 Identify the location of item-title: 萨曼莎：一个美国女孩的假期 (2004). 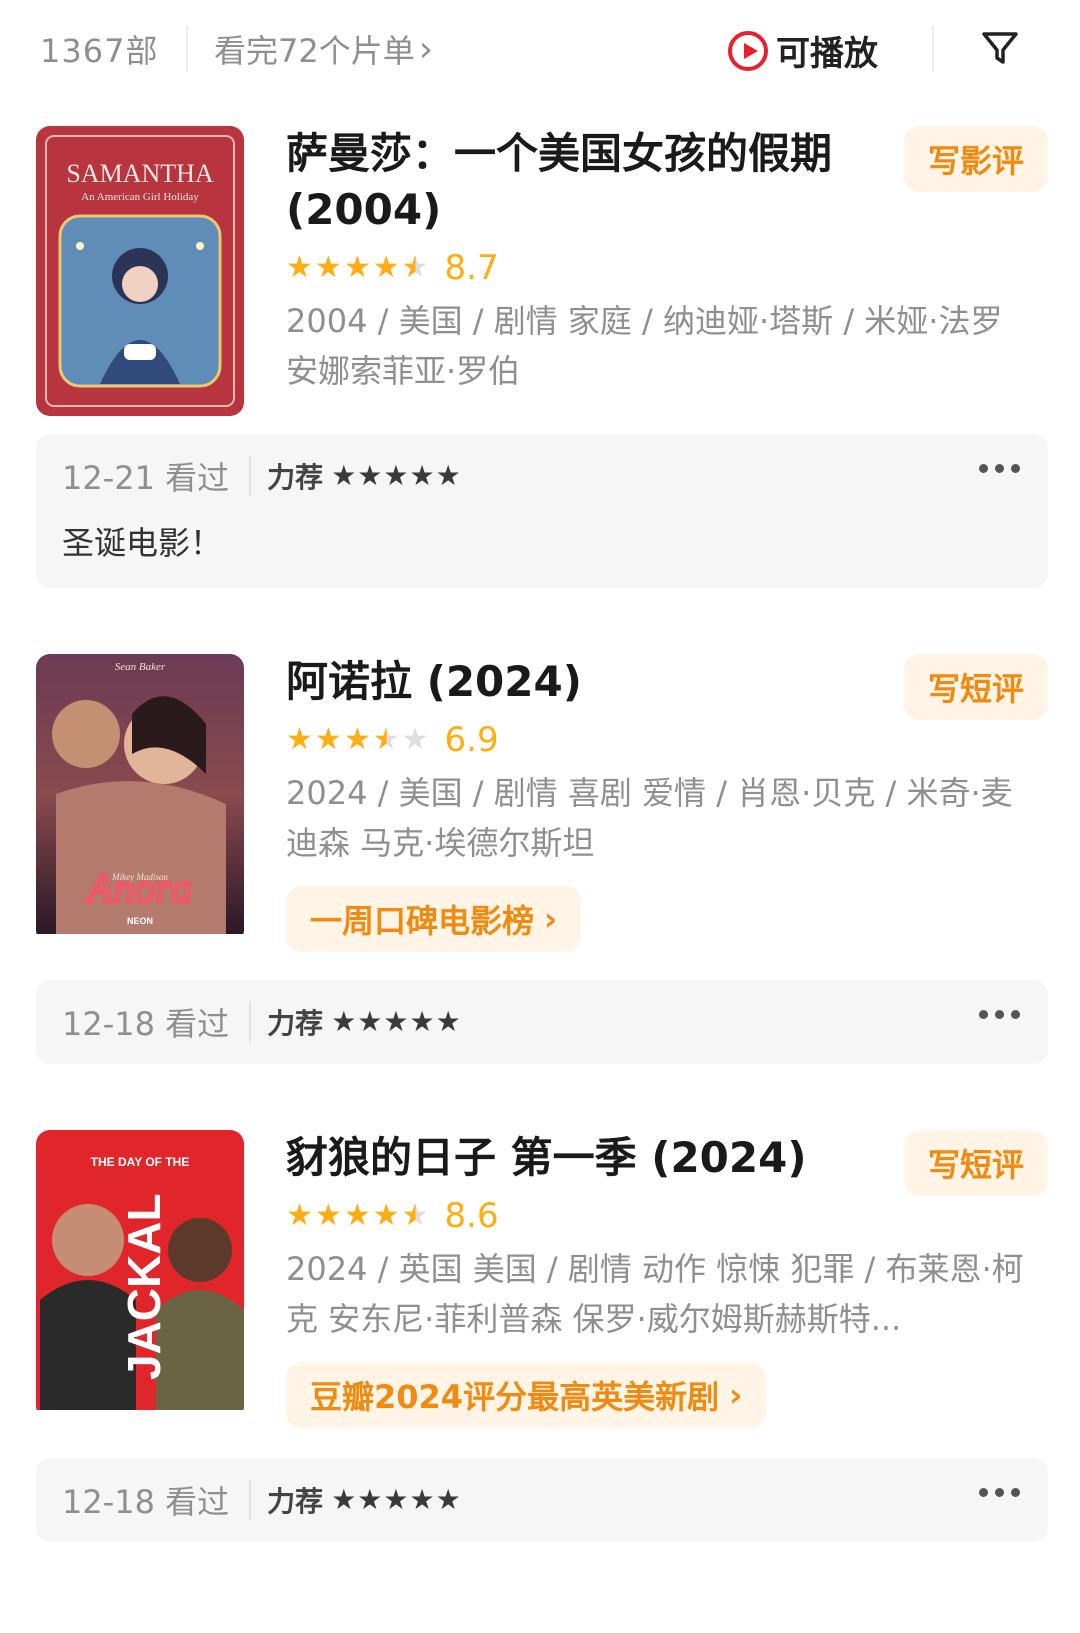
(566, 182).